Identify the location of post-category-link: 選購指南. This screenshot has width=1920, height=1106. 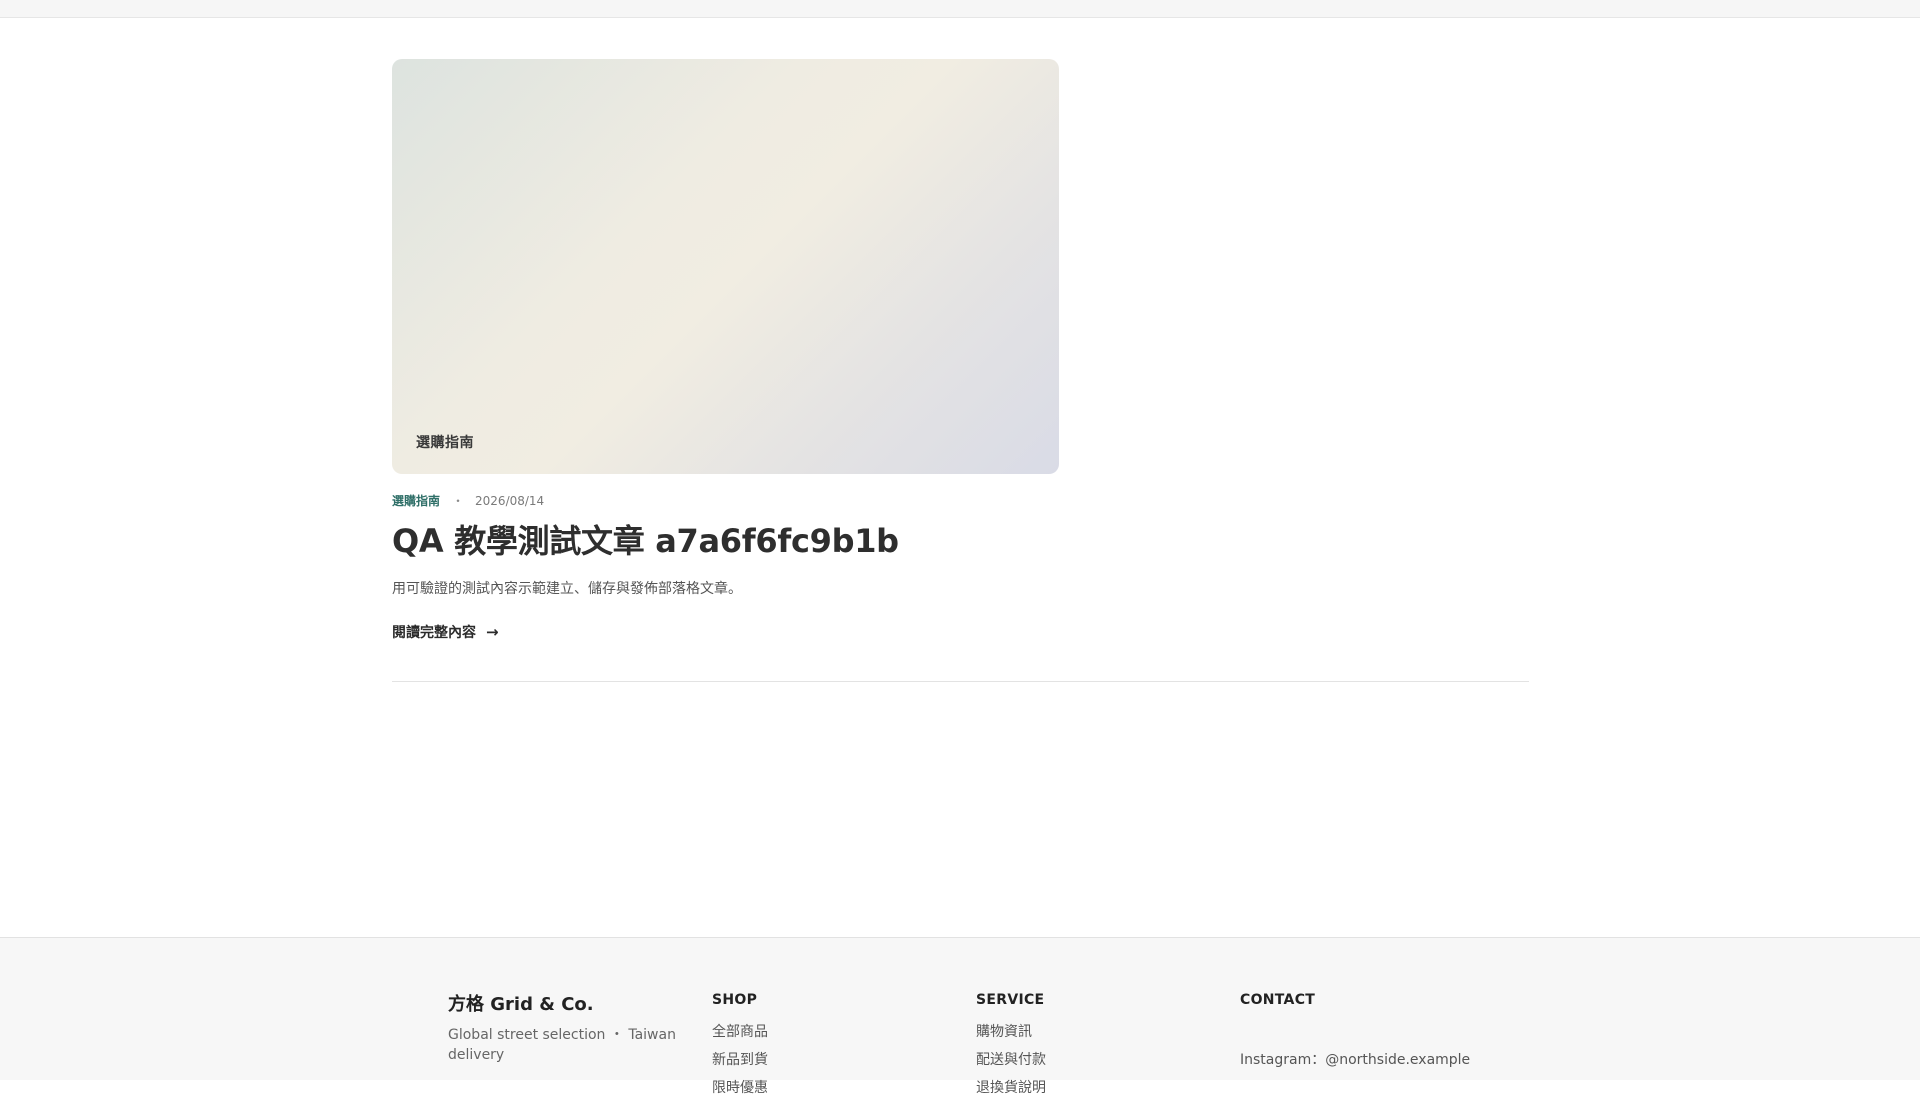
(416, 501).